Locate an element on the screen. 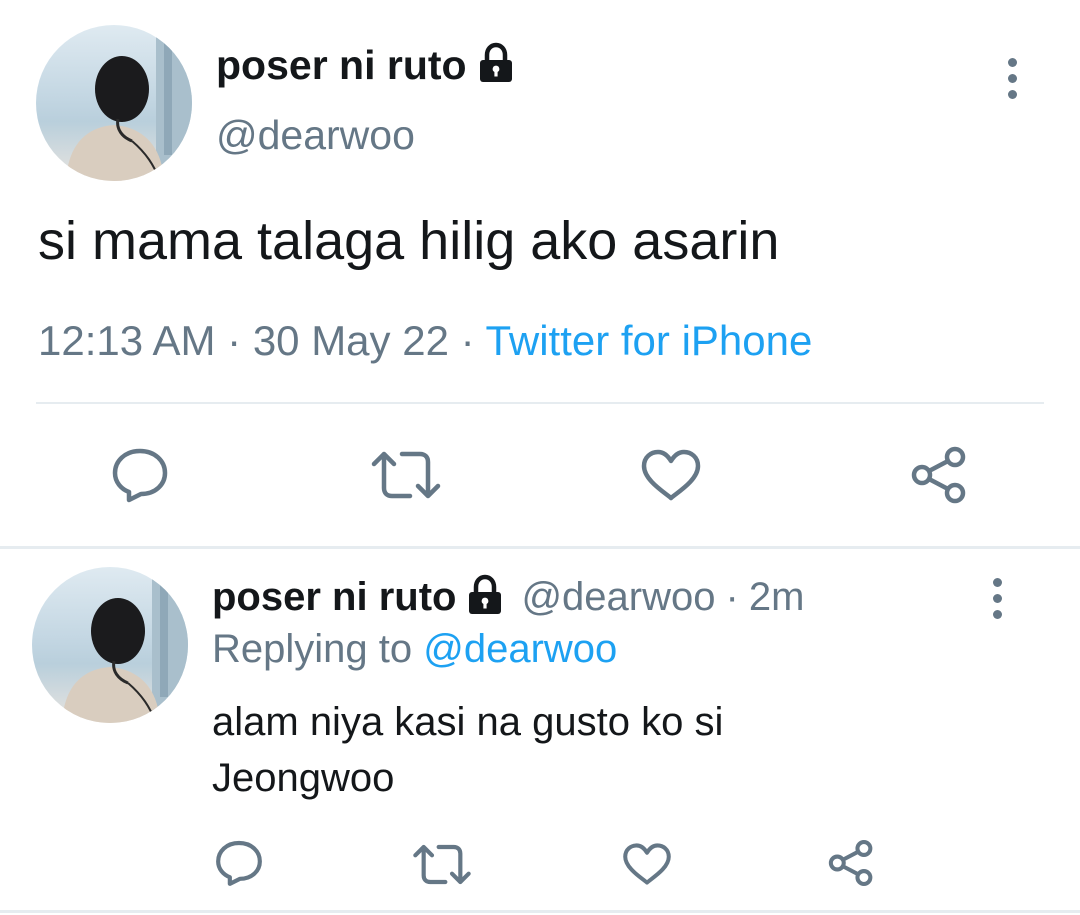  reply-author-row: poser ni ruto @dearwoo · 2m is located at coordinates (508, 597).